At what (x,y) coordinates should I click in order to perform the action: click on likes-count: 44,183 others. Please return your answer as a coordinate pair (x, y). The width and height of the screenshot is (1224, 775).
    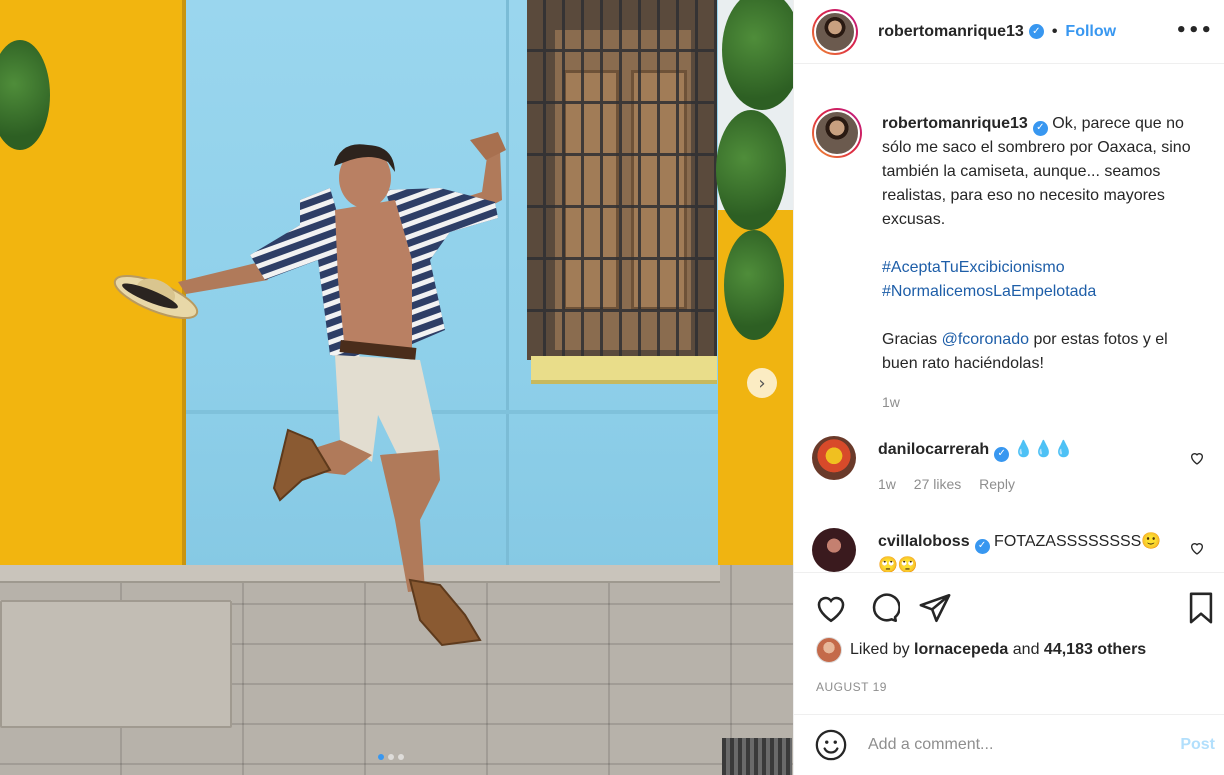
    Looking at the image, I should click on (1095, 650).